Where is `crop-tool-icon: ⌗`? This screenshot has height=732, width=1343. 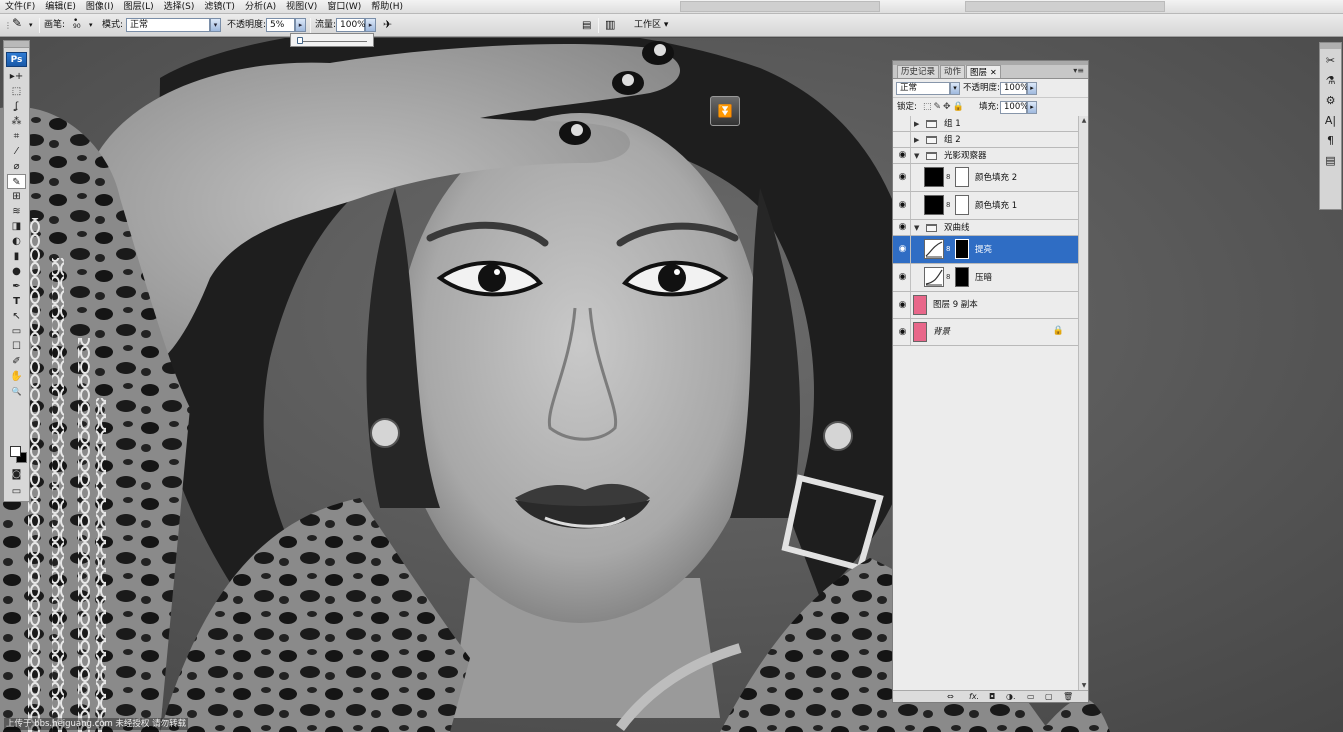 crop-tool-icon: ⌗ is located at coordinates (16, 136).